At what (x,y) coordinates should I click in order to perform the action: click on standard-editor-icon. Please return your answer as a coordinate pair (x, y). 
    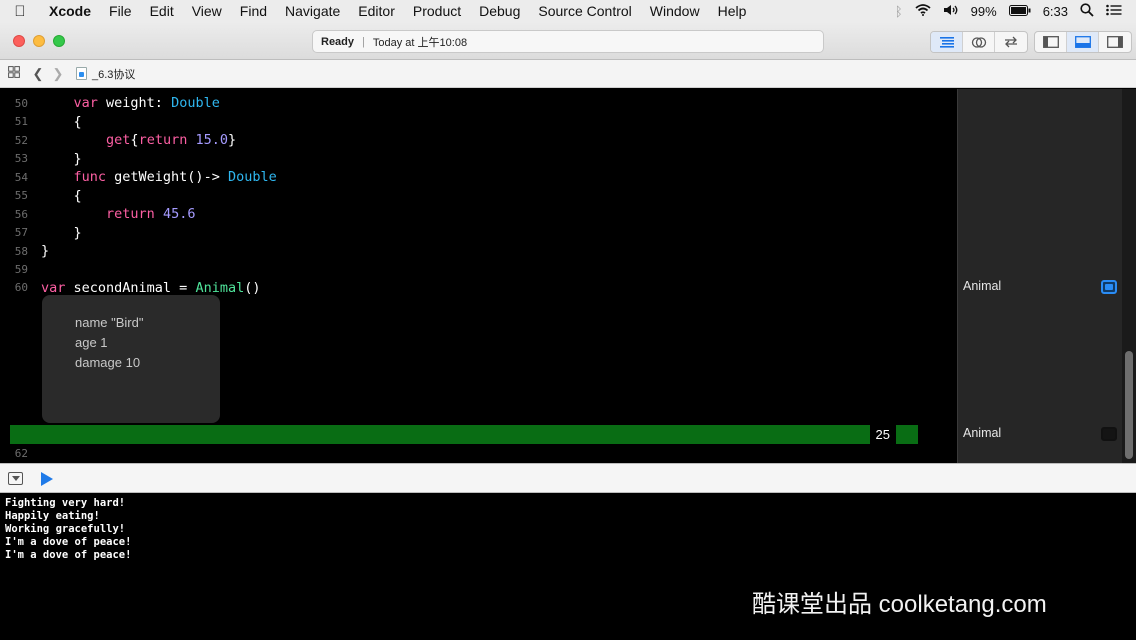
    Looking at the image, I should click on (946, 42).